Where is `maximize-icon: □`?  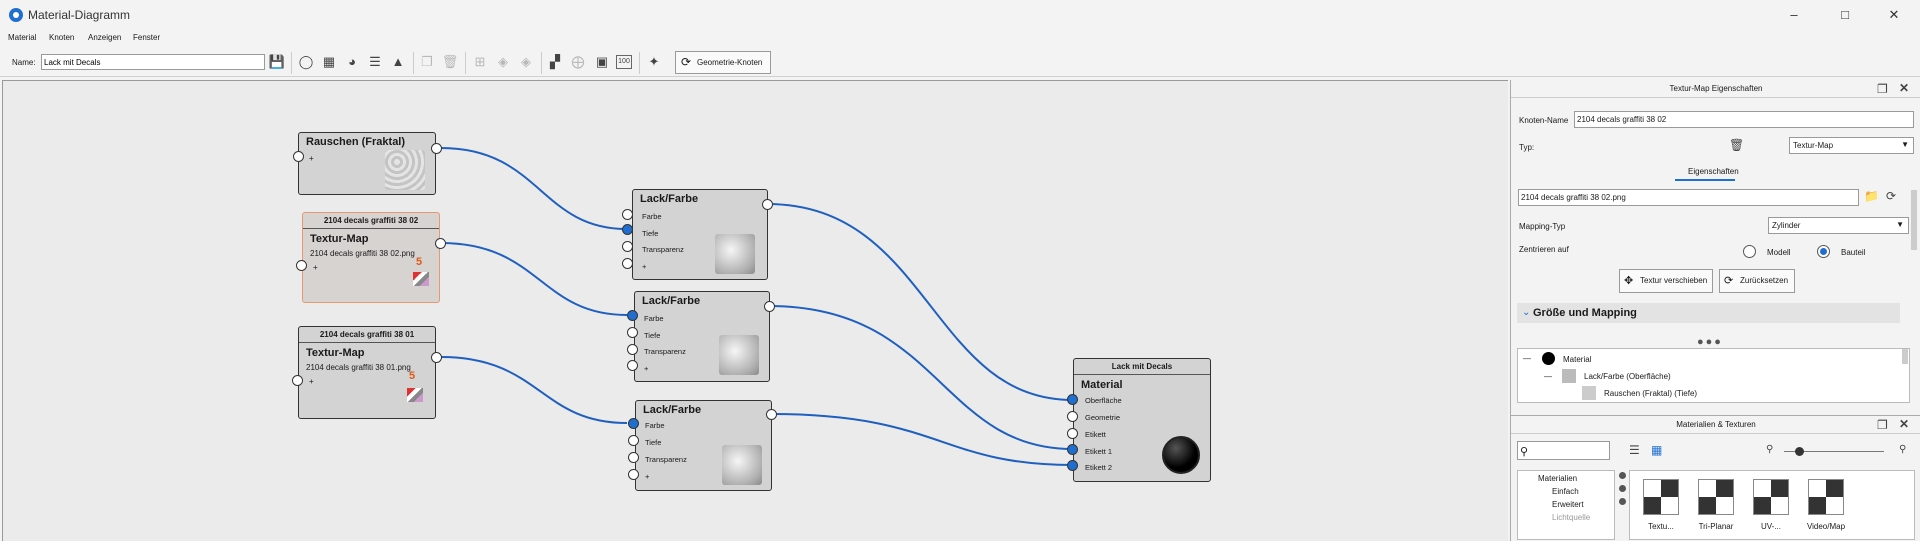
maximize-icon: □ is located at coordinates (1845, 15).